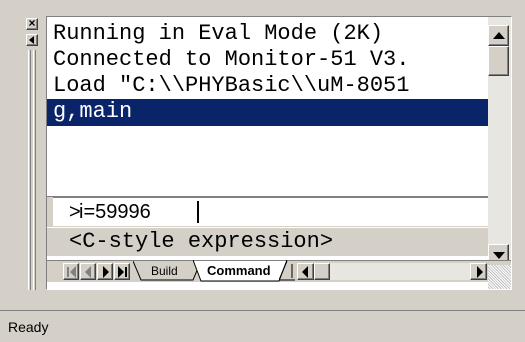 Image resolution: width=525 pixels, height=342 pixels. I want to click on arrow-down-icon, so click(499, 255).